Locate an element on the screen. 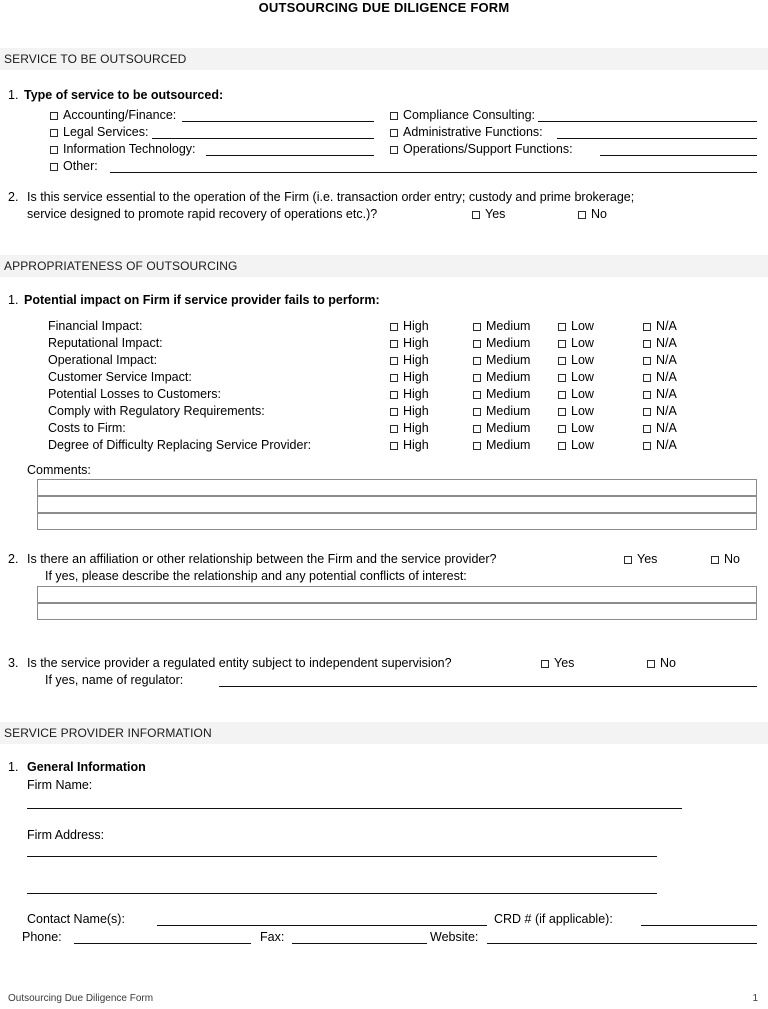 This screenshot has width=768, height=1009. input-line-contact-name is located at coordinates (322, 925).